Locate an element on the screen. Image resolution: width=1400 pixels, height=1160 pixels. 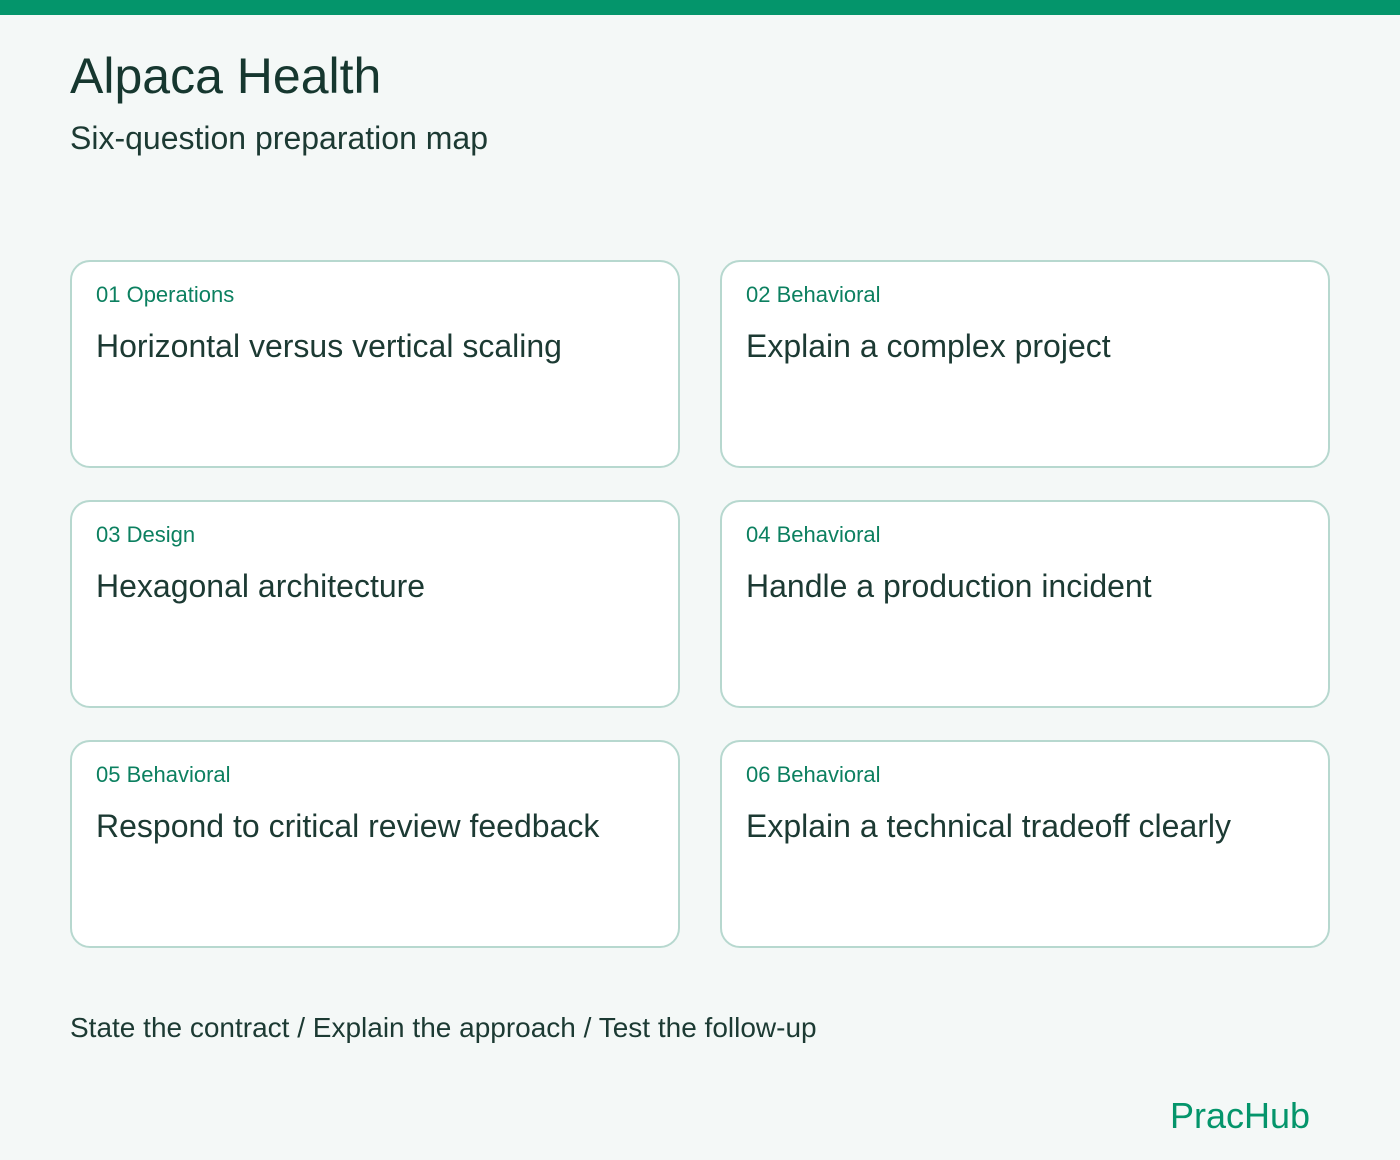
question-card-02: 02 Behavioral Explain a complex project is located at coordinates (1025, 364).